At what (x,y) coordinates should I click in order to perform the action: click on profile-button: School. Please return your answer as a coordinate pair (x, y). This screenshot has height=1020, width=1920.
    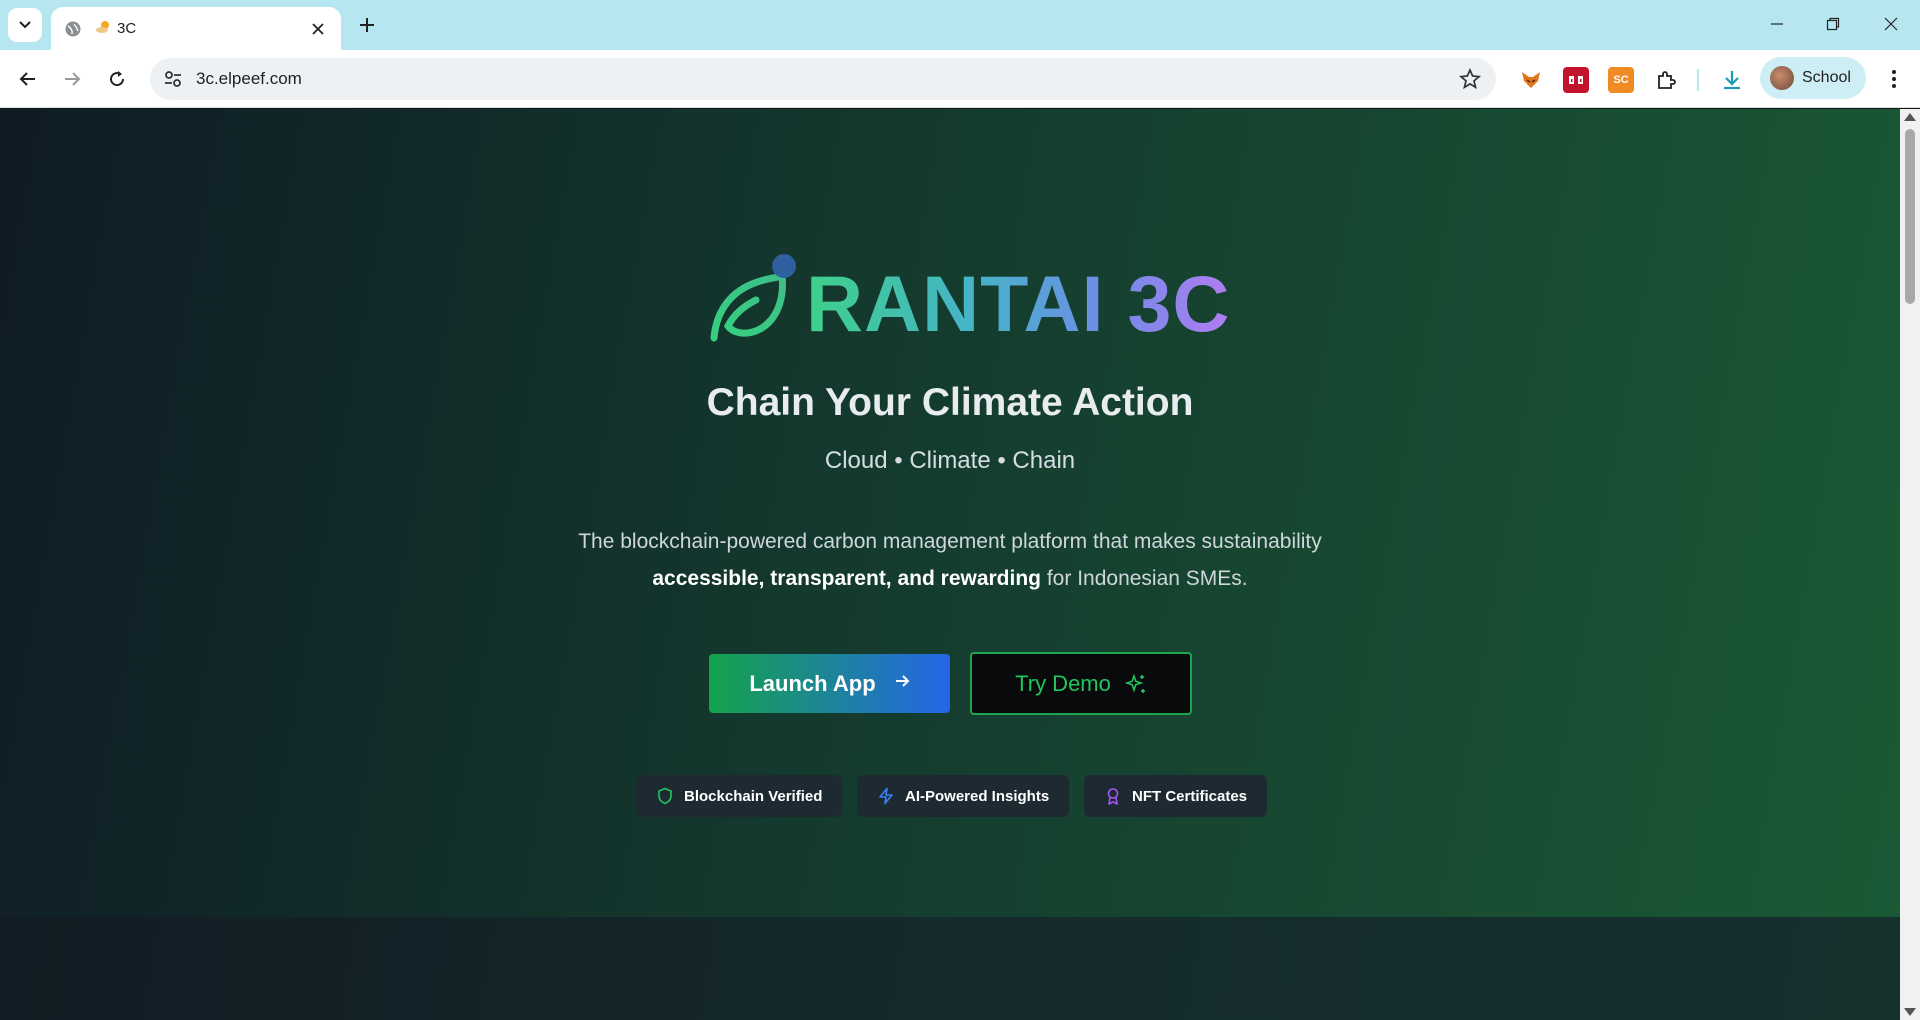
    Looking at the image, I should click on (1813, 78).